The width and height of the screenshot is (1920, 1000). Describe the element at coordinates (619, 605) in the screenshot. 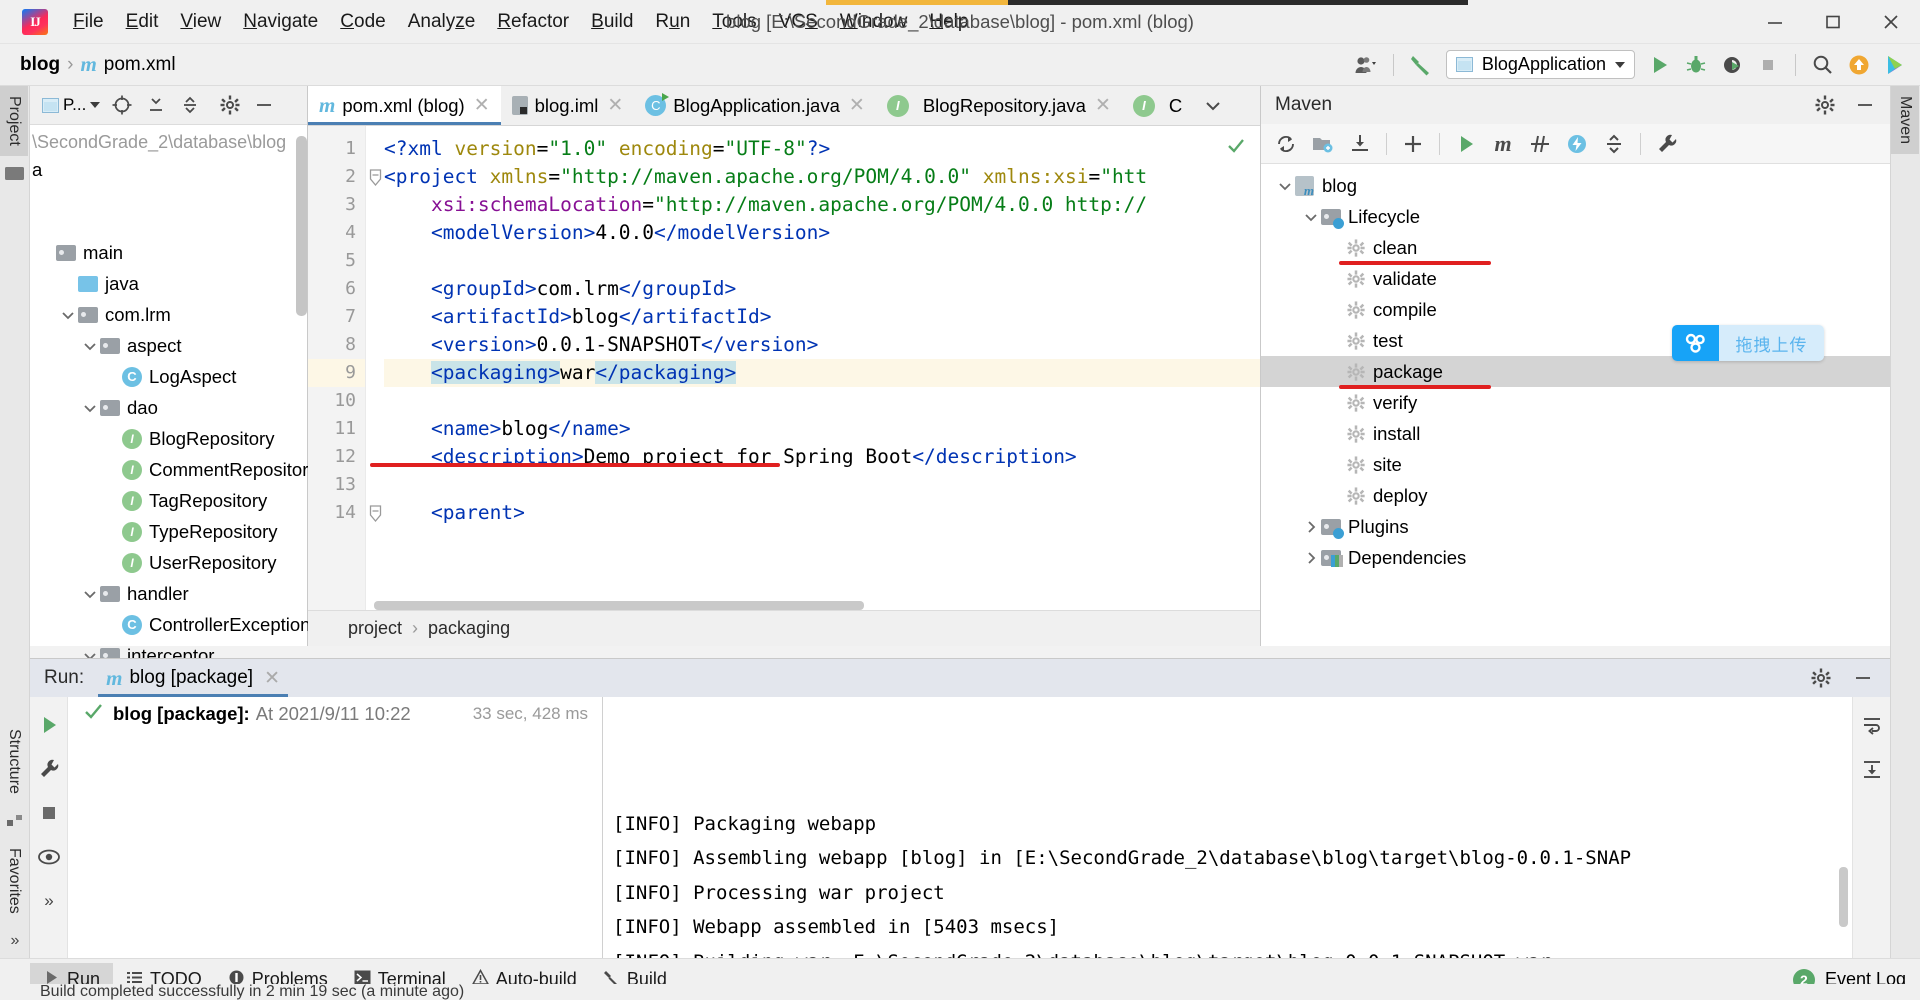

I see `editor-horizontal-scrollbar` at that location.